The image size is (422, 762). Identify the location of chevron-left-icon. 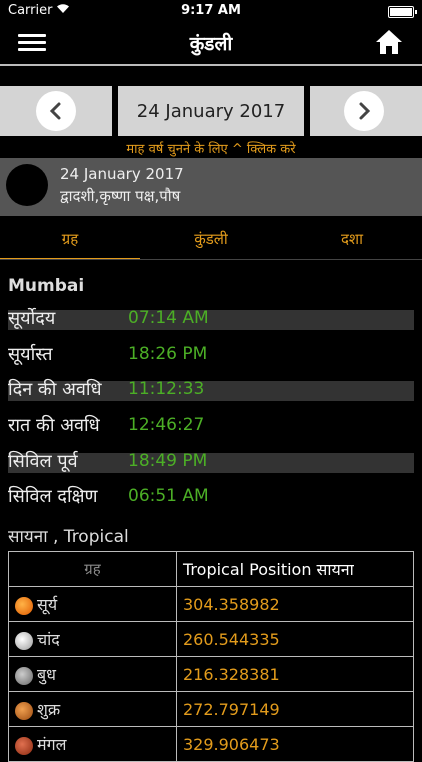
(55, 111).